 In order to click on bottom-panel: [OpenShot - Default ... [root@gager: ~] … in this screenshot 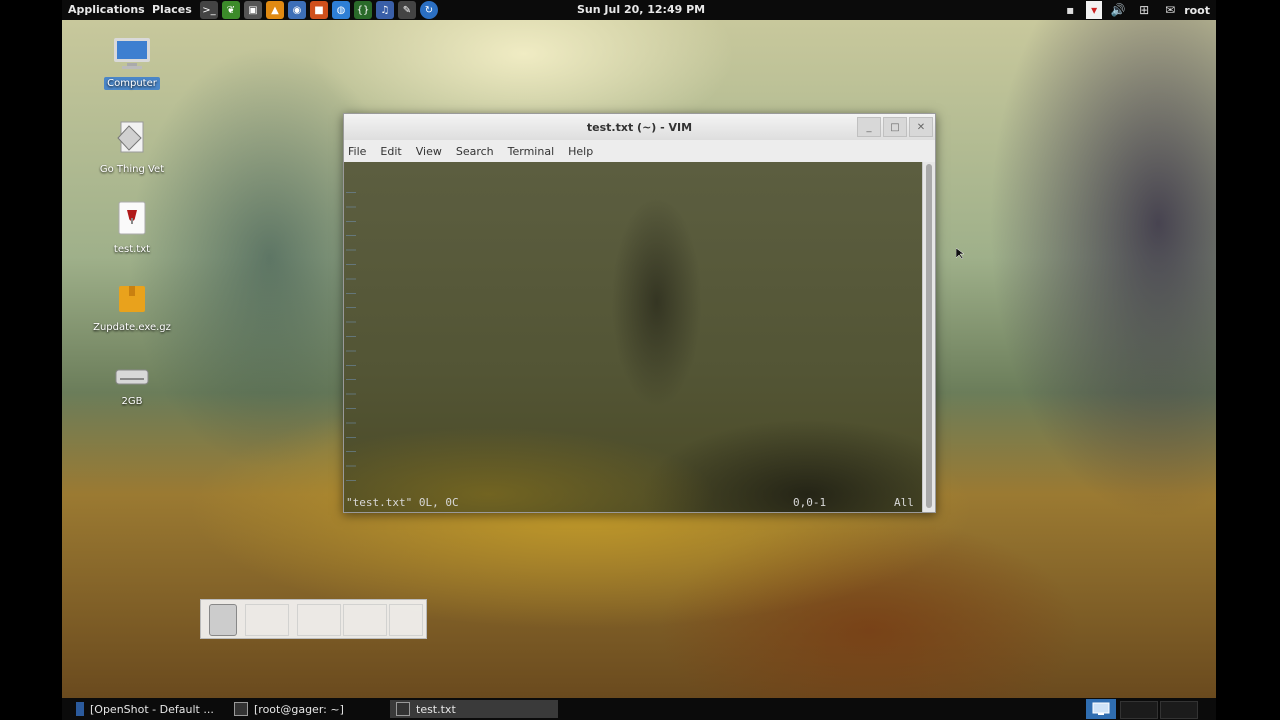, I will do `click(639, 709)`.